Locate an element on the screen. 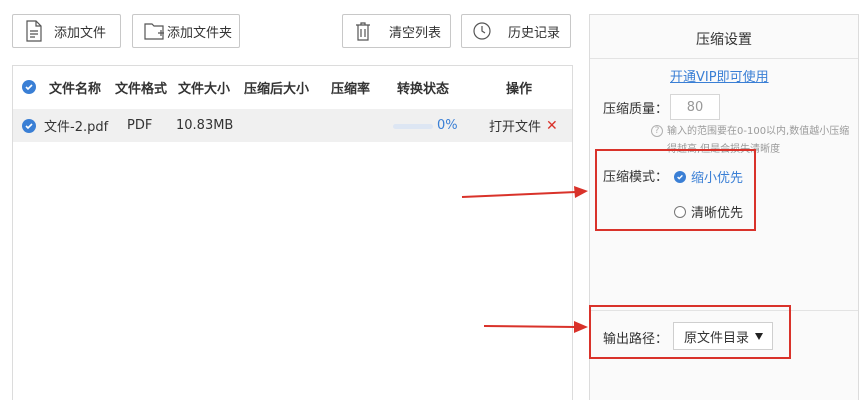 Image resolution: width=859 pixels, height=400 pixels. add-folder-button: 添加文件夹 is located at coordinates (186, 31).